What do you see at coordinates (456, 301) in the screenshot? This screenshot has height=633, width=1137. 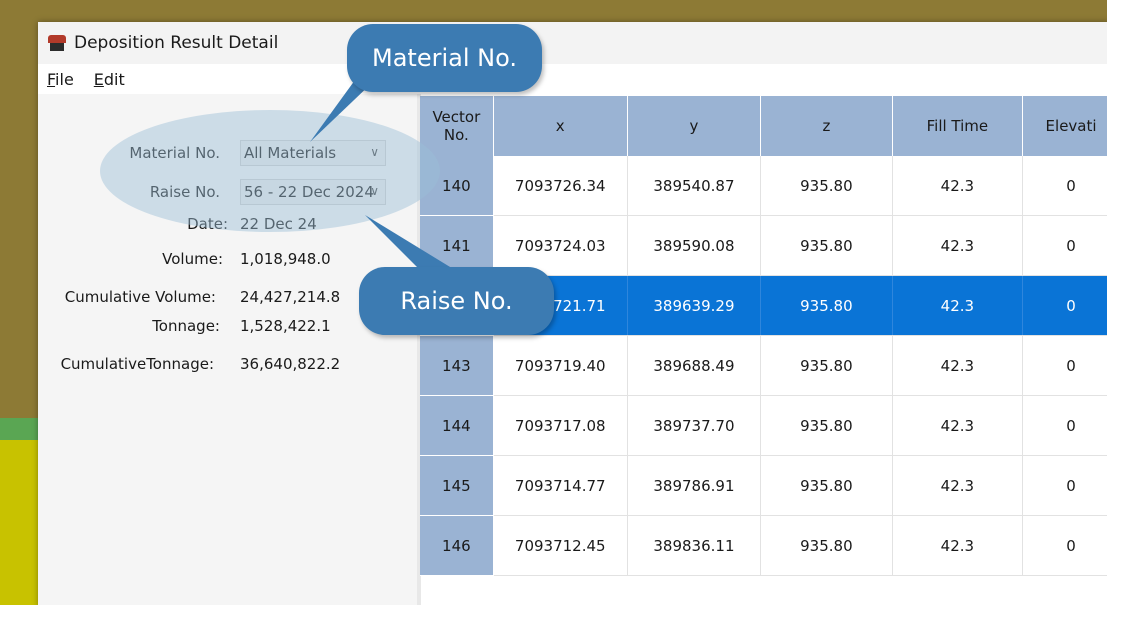 I see `raise-callout: Raise No.` at bounding box center [456, 301].